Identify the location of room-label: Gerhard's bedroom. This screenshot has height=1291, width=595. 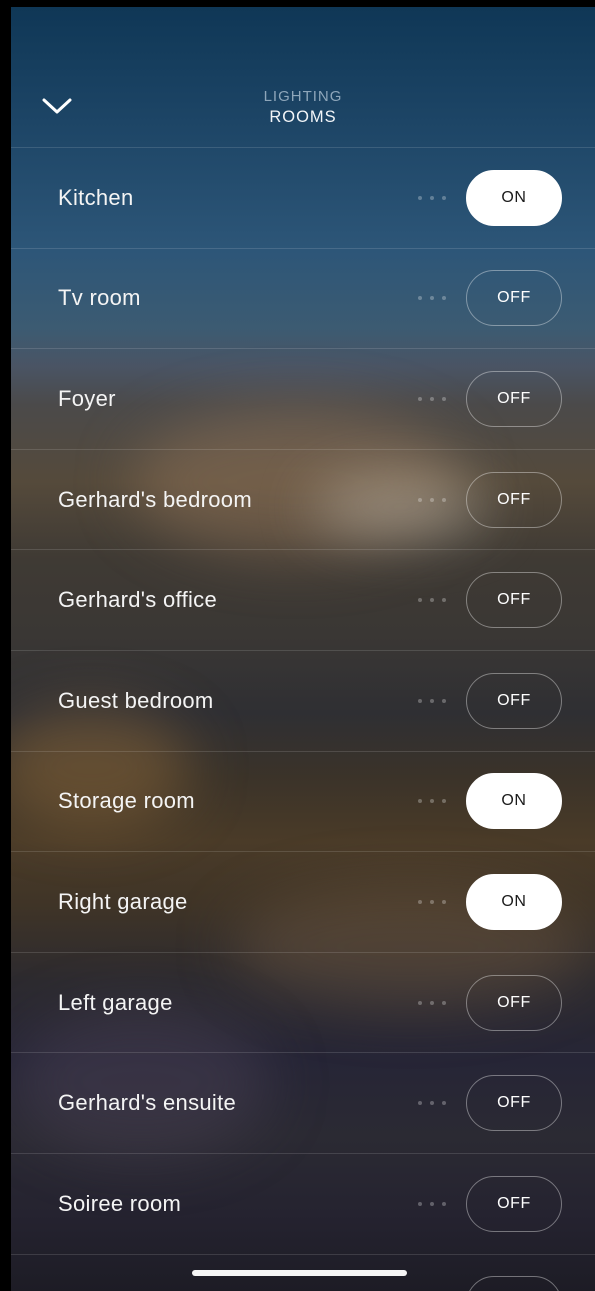
(155, 499).